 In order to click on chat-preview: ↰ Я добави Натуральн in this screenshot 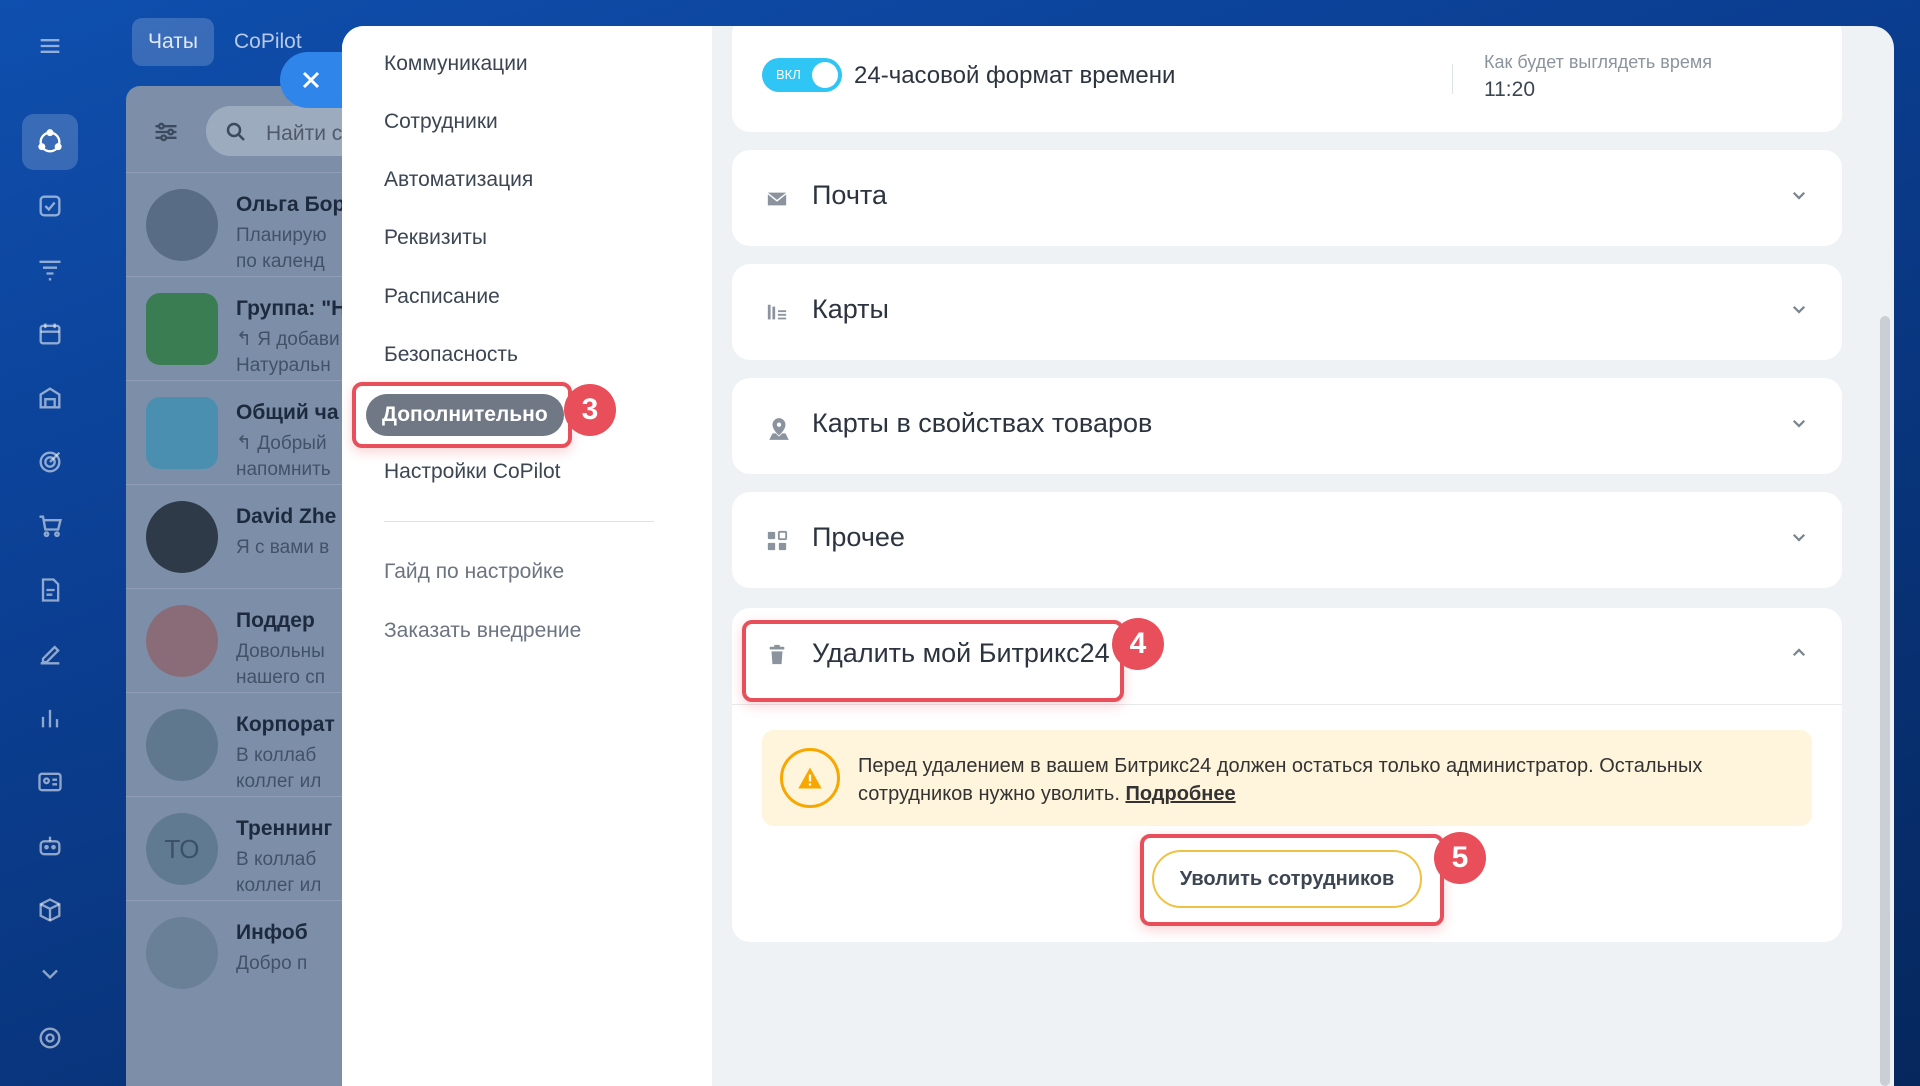, I will do `click(288, 352)`.